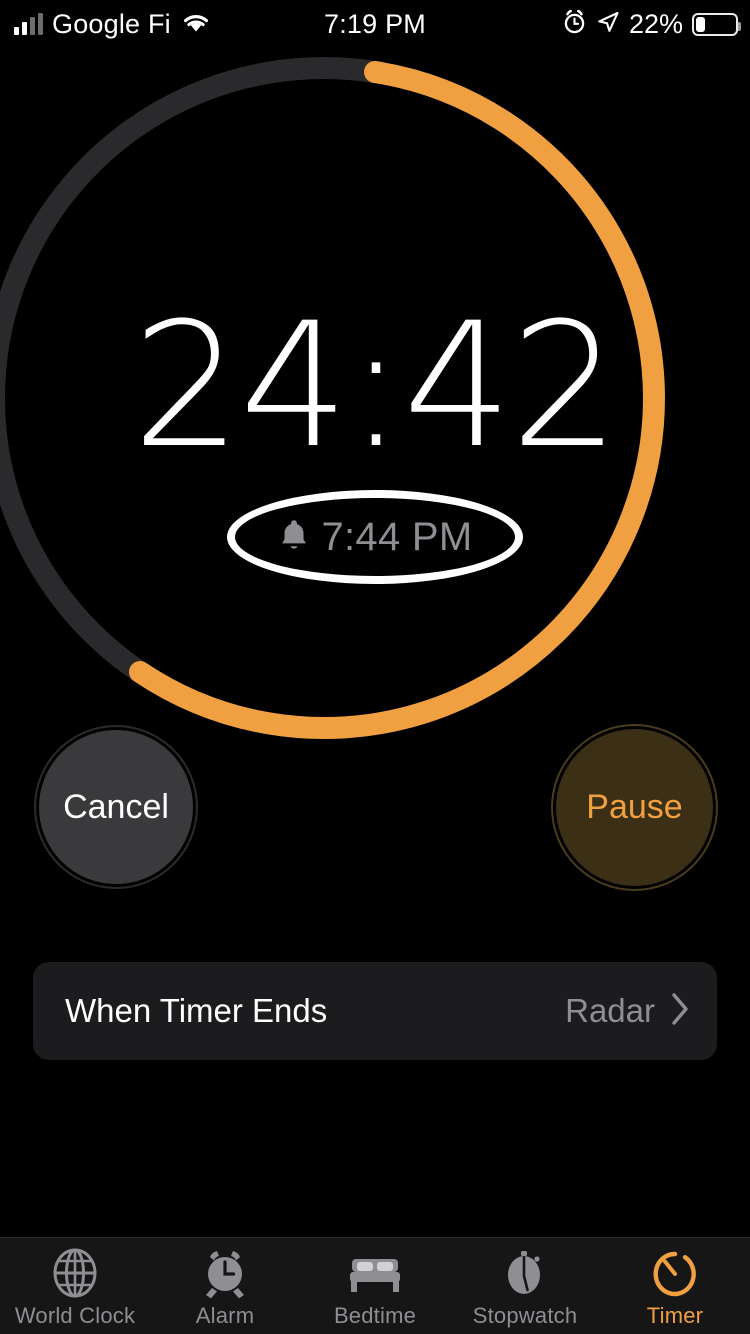 This screenshot has width=750, height=1334. Describe the element at coordinates (525, 1273) in the screenshot. I see `stopwatch-icon` at that location.